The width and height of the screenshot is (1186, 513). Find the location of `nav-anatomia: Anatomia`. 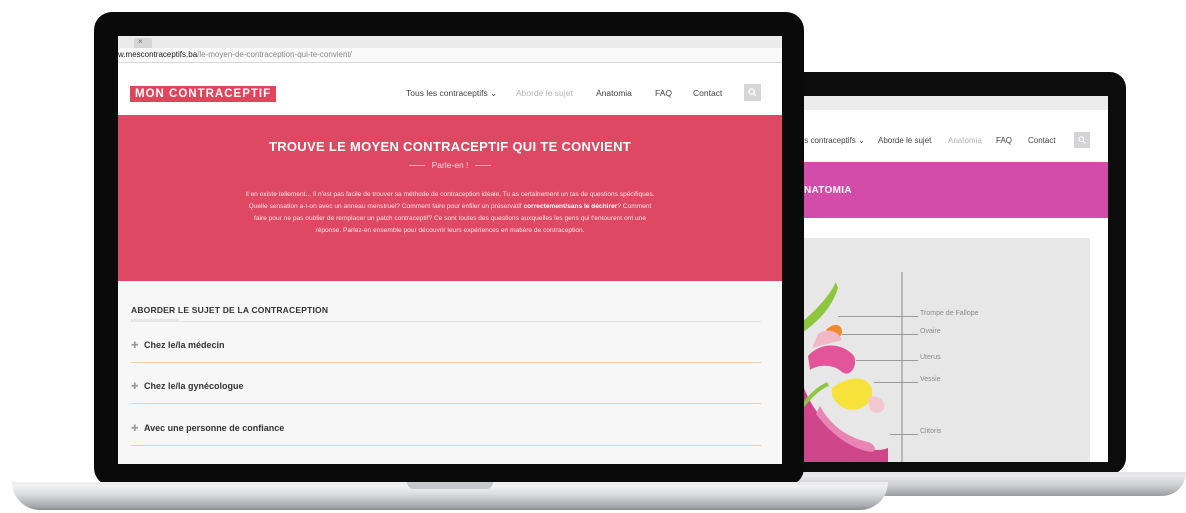

nav-anatomia: Anatomia is located at coordinates (614, 93).